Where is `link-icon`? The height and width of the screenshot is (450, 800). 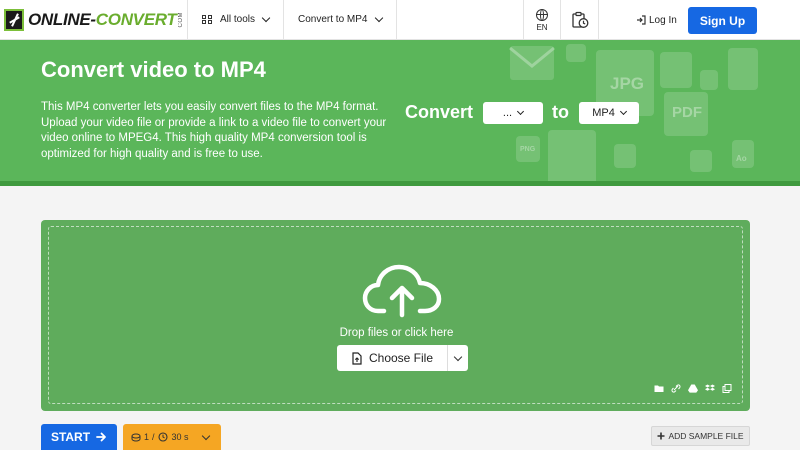
link-icon is located at coordinates (676, 388).